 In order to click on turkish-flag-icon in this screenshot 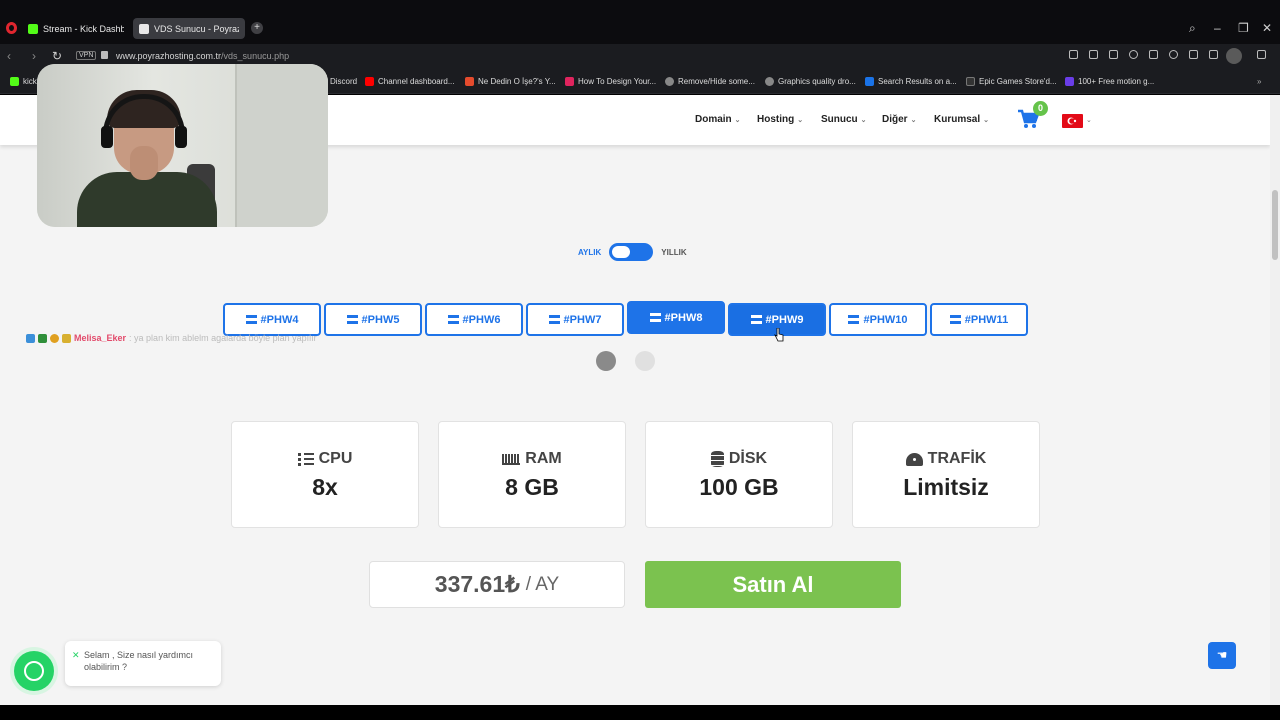, I will do `click(1072, 121)`.